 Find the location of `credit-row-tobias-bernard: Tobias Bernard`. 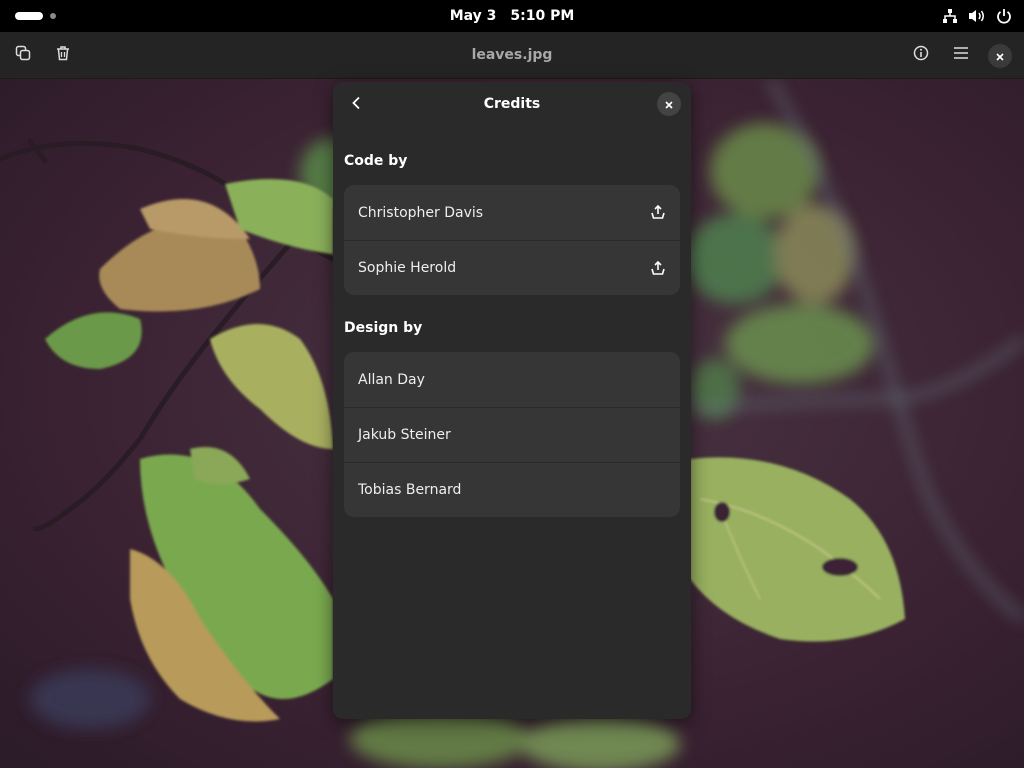

credit-row-tobias-bernard: Tobias Bernard is located at coordinates (512, 489).